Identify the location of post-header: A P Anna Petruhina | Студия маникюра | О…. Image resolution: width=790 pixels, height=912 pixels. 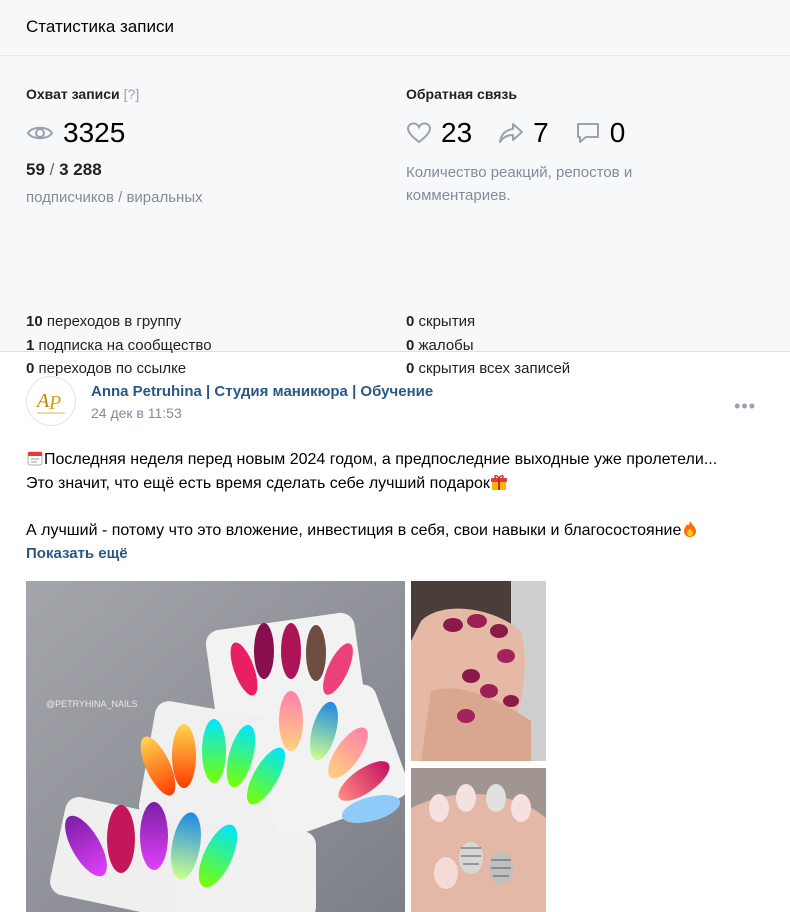
(395, 392).